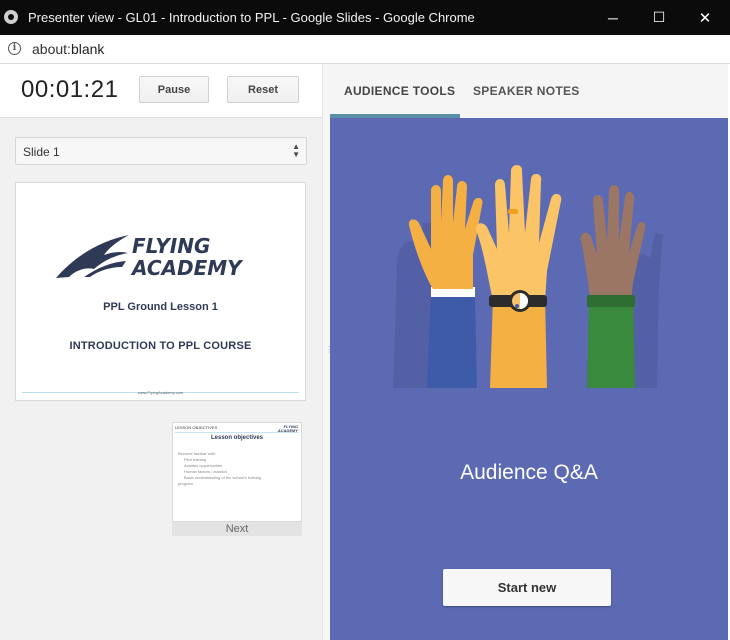 This screenshot has height=640, width=730. Describe the element at coordinates (327, 352) in the screenshot. I see `panel-resize-handle: ⋮` at that location.